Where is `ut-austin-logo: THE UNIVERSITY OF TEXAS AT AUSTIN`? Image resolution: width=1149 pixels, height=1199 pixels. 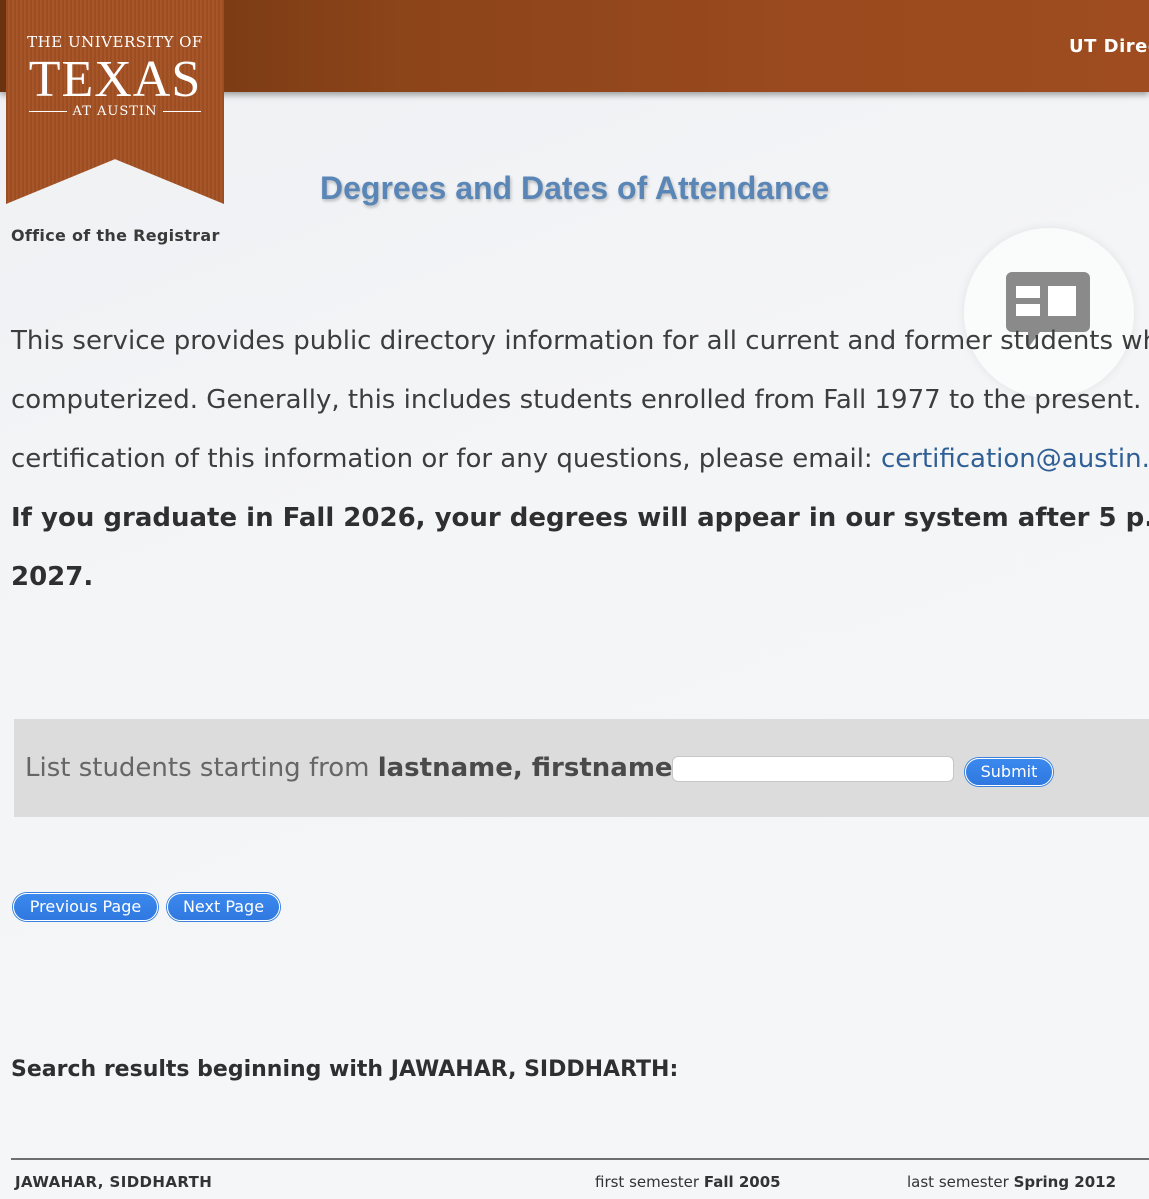
ut-austin-logo: THE UNIVERSITY OF TEXAS AT AUSTIN is located at coordinates (115, 102).